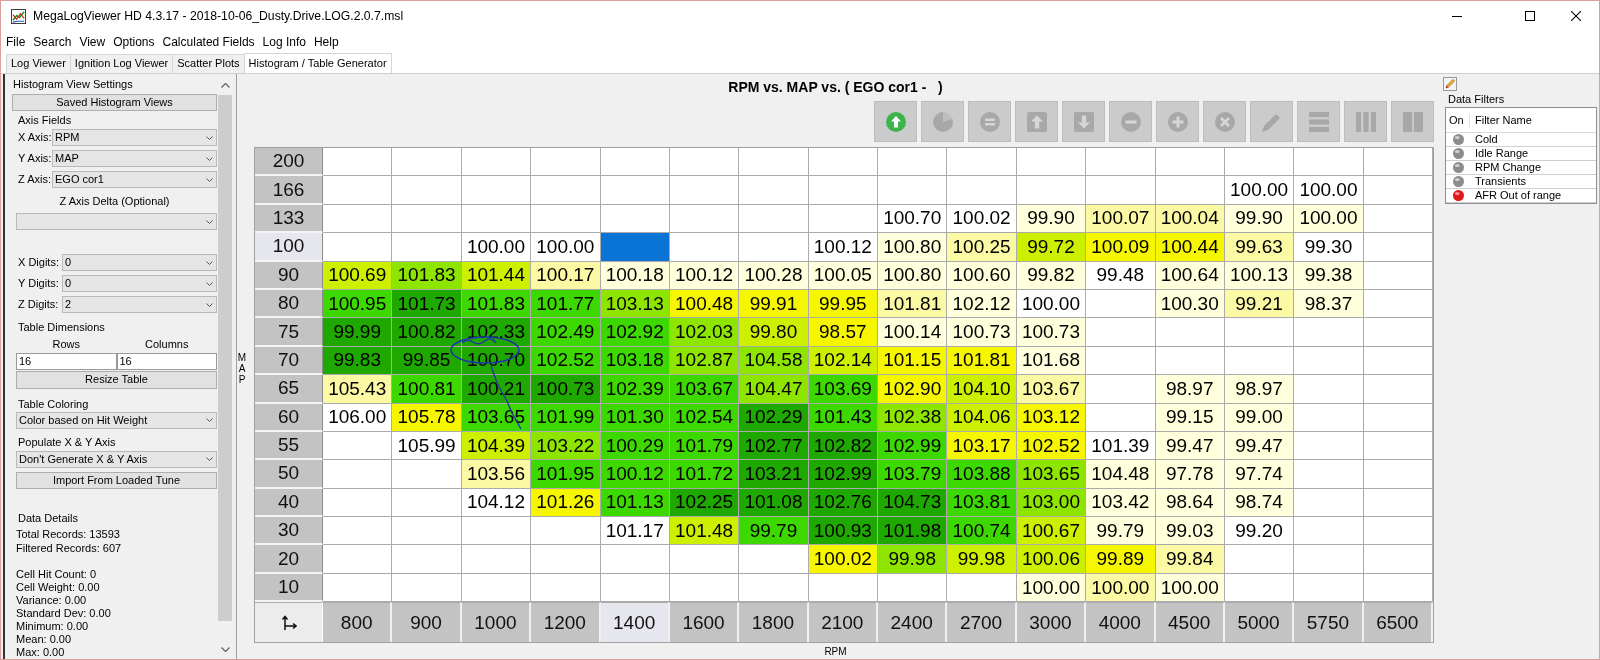  Describe the element at coordinates (1130, 121) in the screenshot. I see `minus-button` at that location.